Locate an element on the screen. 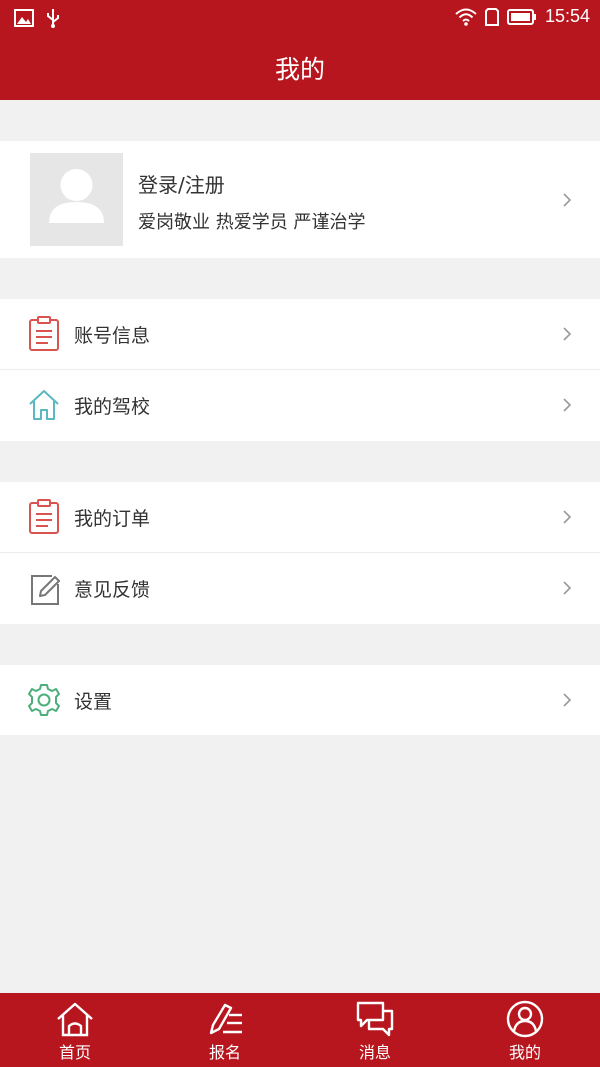 The image size is (600, 1067). nav-tab-messages: 消息 is located at coordinates (375, 1030).